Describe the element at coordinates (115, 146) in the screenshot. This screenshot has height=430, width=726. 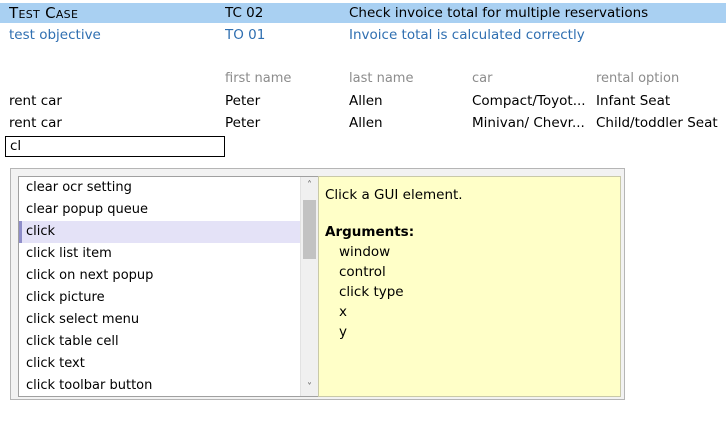
I see `command-input` at that location.